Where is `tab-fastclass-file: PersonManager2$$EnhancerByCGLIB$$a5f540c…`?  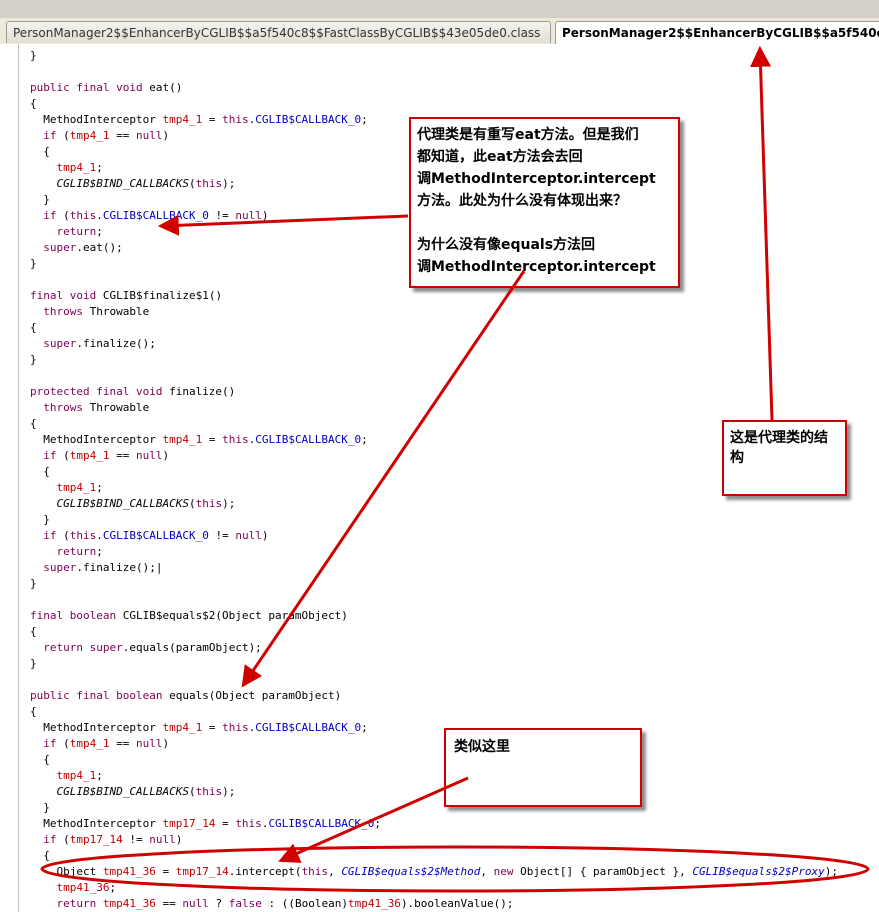 tab-fastclass-file: PersonManager2$$EnhancerByCGLIB$$a5f540c… is located at coordinates (278, 32).